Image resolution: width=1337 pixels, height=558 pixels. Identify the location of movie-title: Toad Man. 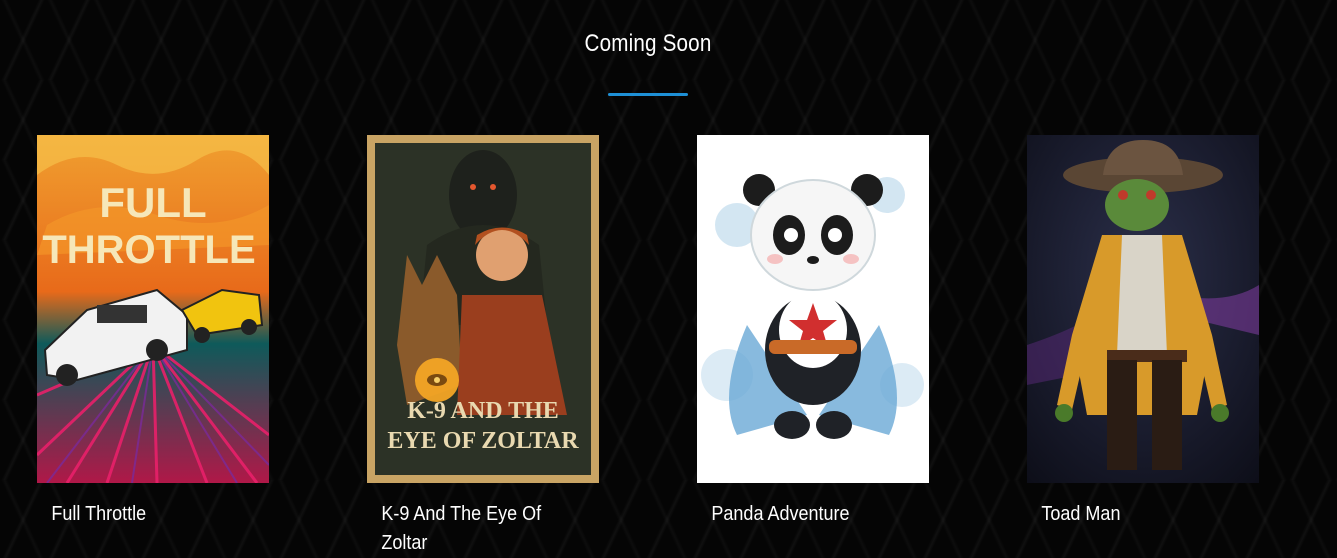
(1115, 514).